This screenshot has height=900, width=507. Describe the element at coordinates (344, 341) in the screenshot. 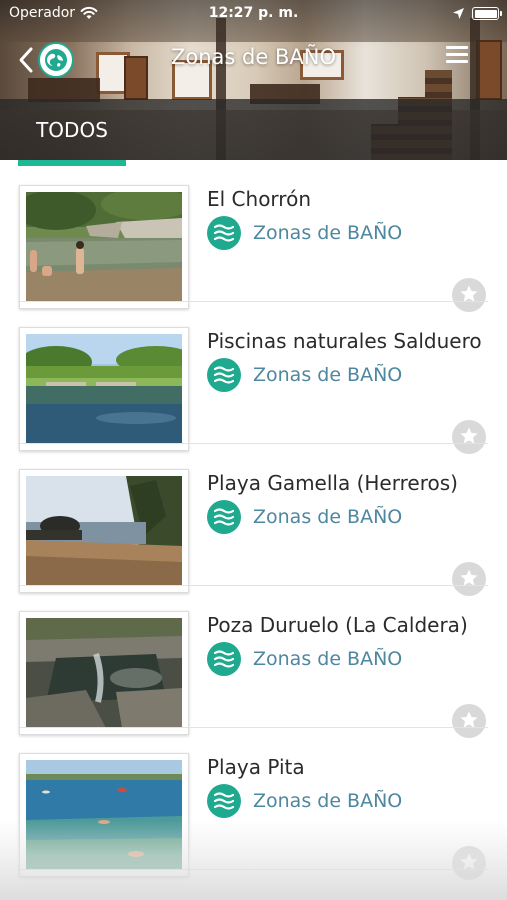

I see `item-title: Piscinas naturales Salduero` at that location.